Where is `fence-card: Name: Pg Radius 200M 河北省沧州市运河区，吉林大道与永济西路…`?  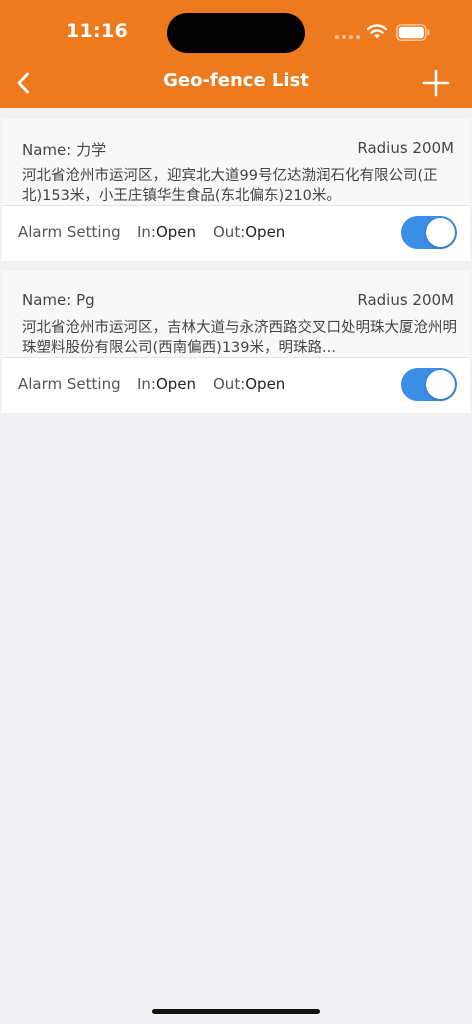 fence-card: Name: Pg Radius 200M 河北省沧州市运河区，吉林大道与永济西路… is located at coordinates (236, 342).